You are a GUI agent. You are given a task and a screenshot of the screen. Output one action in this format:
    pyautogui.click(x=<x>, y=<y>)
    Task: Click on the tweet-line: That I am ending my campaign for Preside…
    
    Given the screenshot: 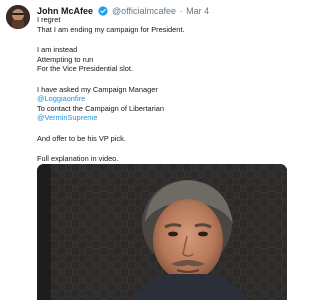 What is the action you would take?
    pyautogui.click(x=111, y=29)
    